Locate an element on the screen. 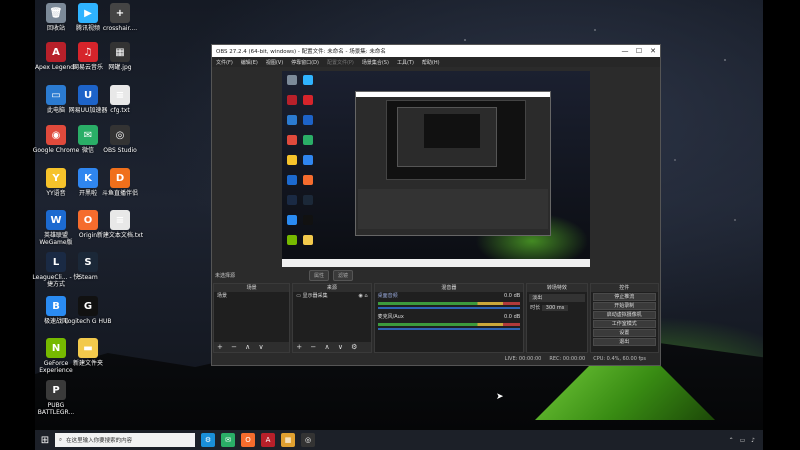  desktop-icon-label: 斗鱼直播伴侣 is located at coordinates (119, 193).